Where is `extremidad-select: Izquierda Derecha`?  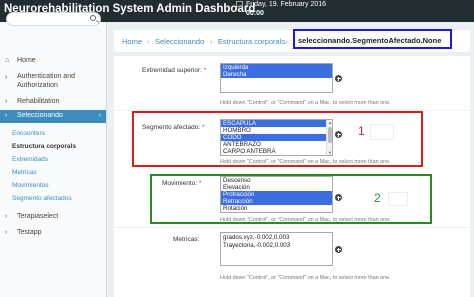 extremidad-select: Izquierda Derecha is located at coordinates (276, 78).